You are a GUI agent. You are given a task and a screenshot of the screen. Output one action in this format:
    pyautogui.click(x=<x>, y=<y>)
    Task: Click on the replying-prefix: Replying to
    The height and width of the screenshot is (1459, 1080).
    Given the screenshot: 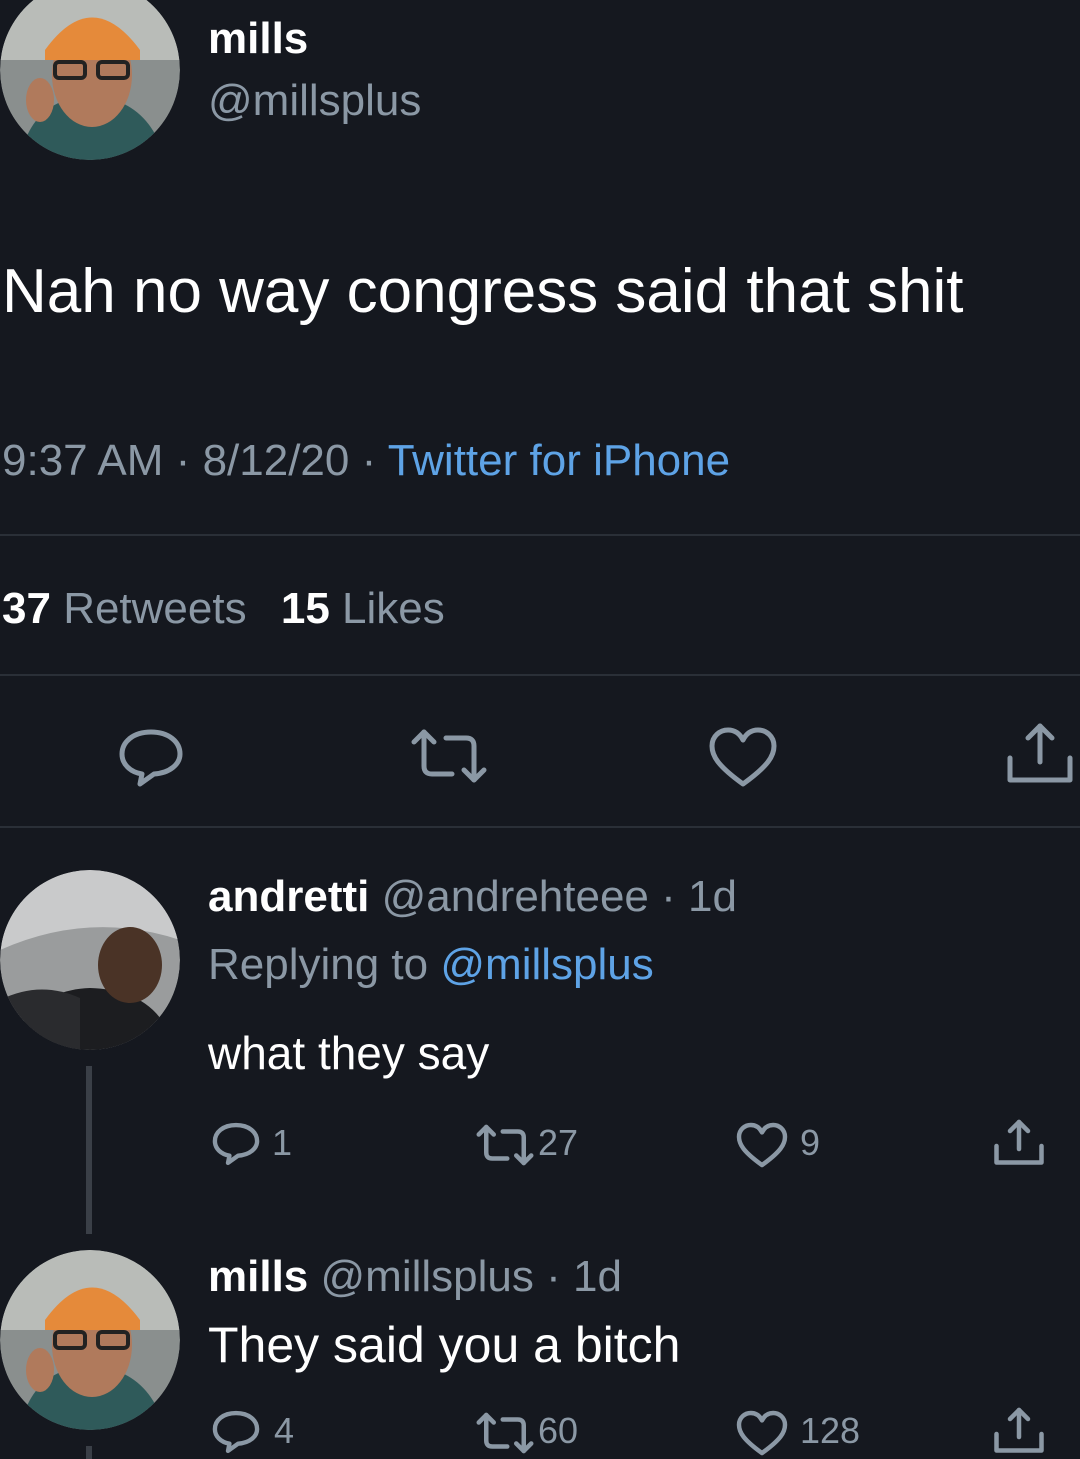 What is the action you would take?
    pyautogui.click(x=318, y=964)
    